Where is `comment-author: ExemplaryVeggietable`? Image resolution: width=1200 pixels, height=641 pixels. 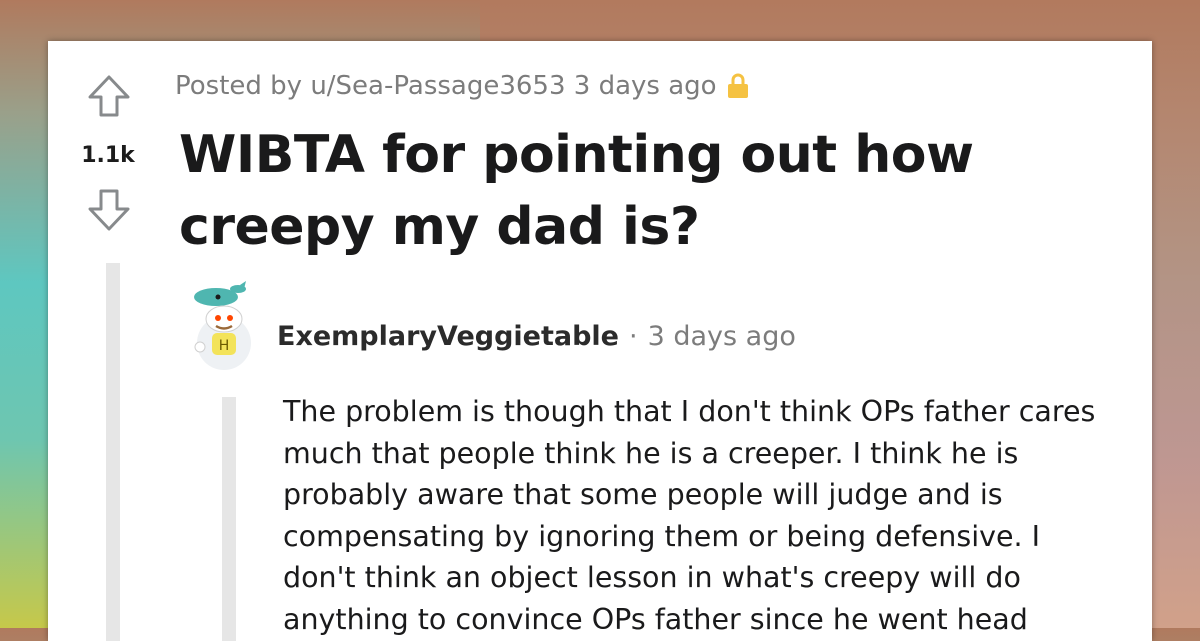 comment-author: ExemplaryVeggietable is located at coordinates (448, 336).